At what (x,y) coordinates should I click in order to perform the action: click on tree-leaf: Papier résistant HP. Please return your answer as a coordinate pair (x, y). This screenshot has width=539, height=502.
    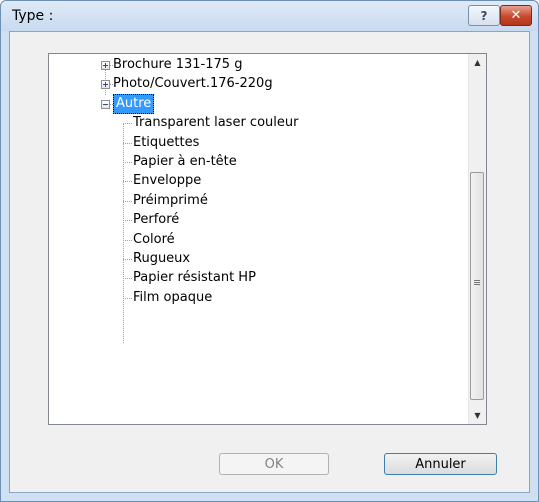
    Looking at the image, I should click on (189, 278).